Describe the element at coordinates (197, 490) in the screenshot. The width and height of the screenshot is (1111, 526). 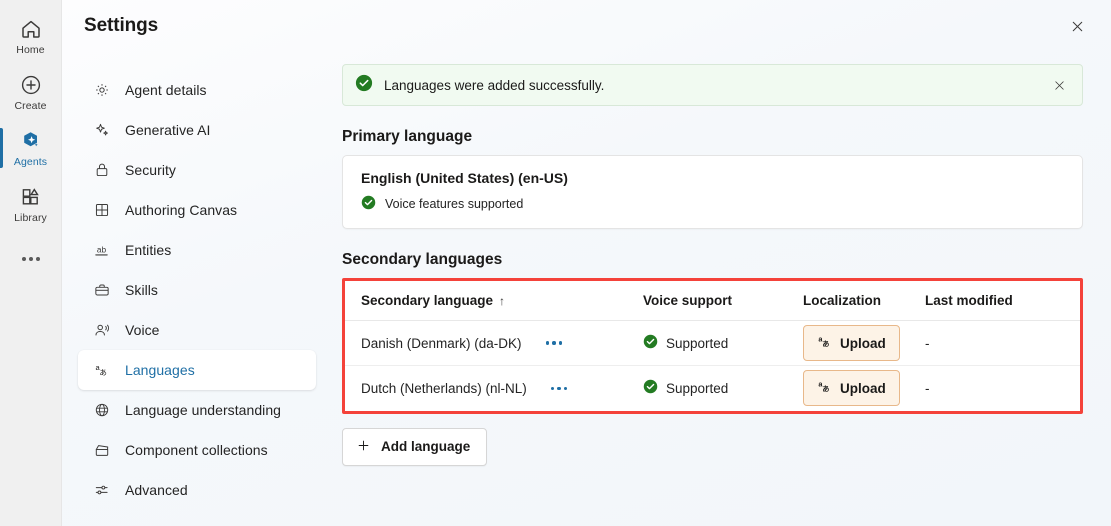
I see `sidebar-item-advanced: Advanced` at that location.